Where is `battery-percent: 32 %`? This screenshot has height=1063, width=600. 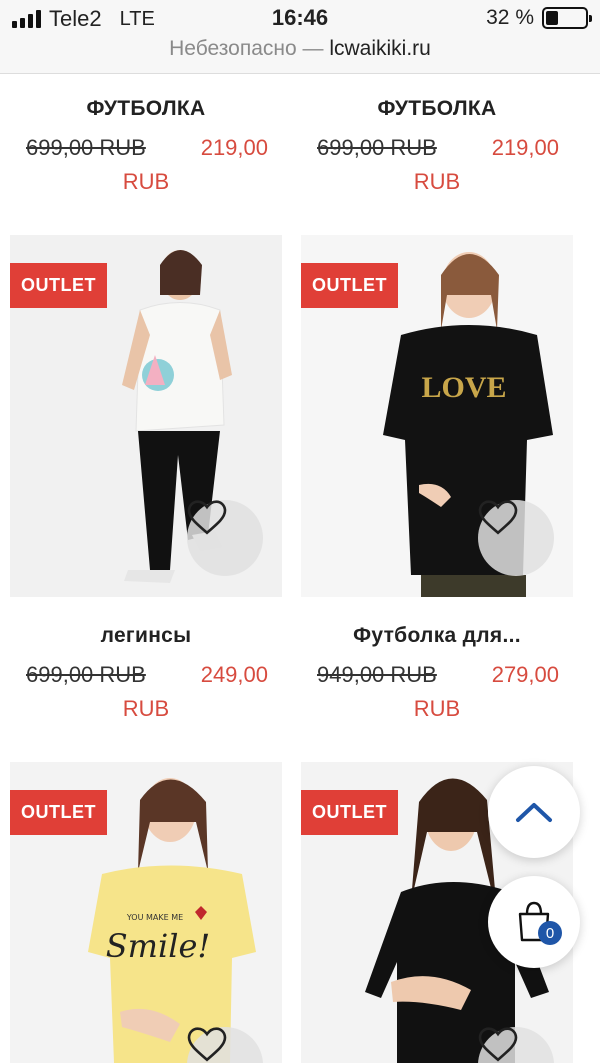 battery-percent: 32 % is located at coordinates (510, 17).